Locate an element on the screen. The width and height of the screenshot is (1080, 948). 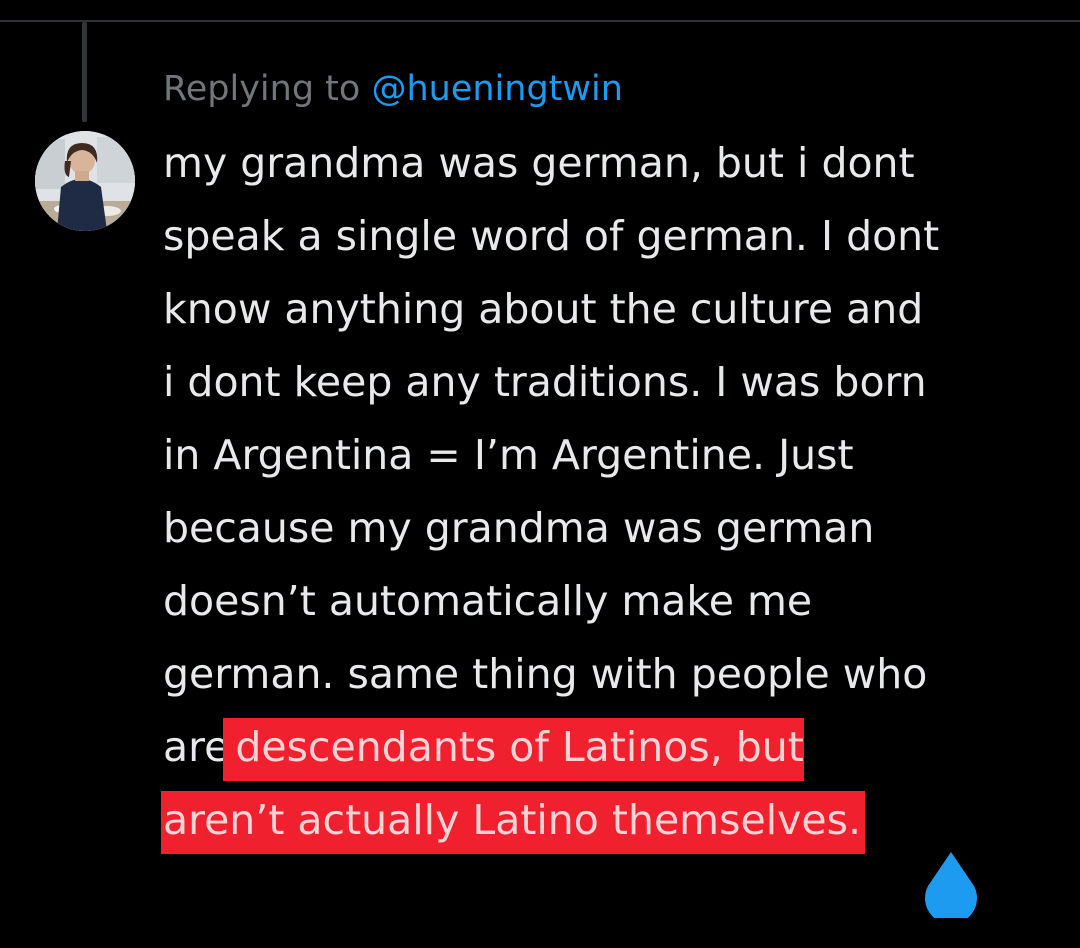
tweet-line: aren’t actually Latino themselves. is located at coordinates (607, 820).